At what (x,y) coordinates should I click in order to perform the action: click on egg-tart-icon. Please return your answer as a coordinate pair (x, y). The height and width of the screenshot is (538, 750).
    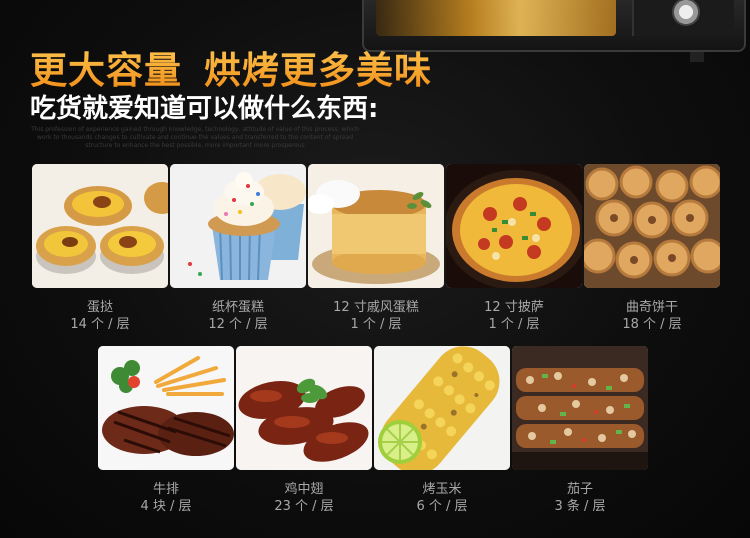
    Looking at the image, I should click on (100, 226).